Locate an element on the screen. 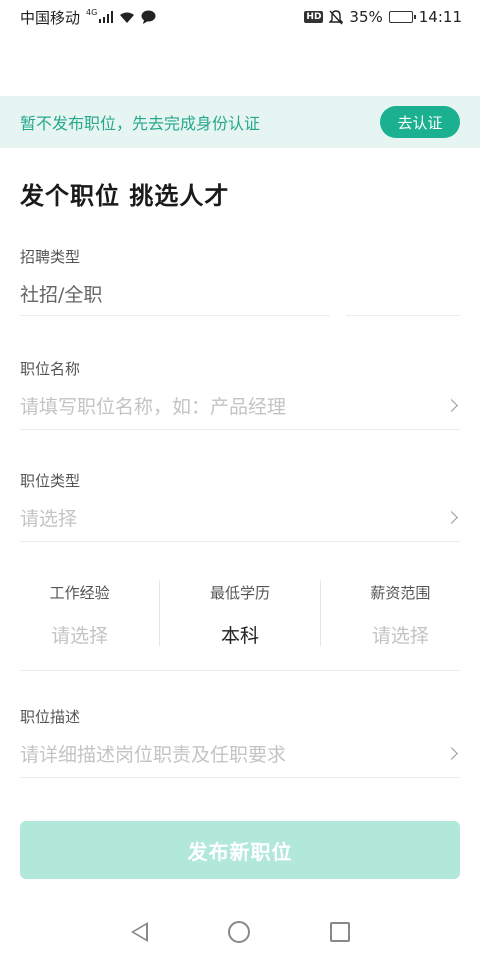  experience-field: 工作经验 请选择 is located at coordinates (79, 625).